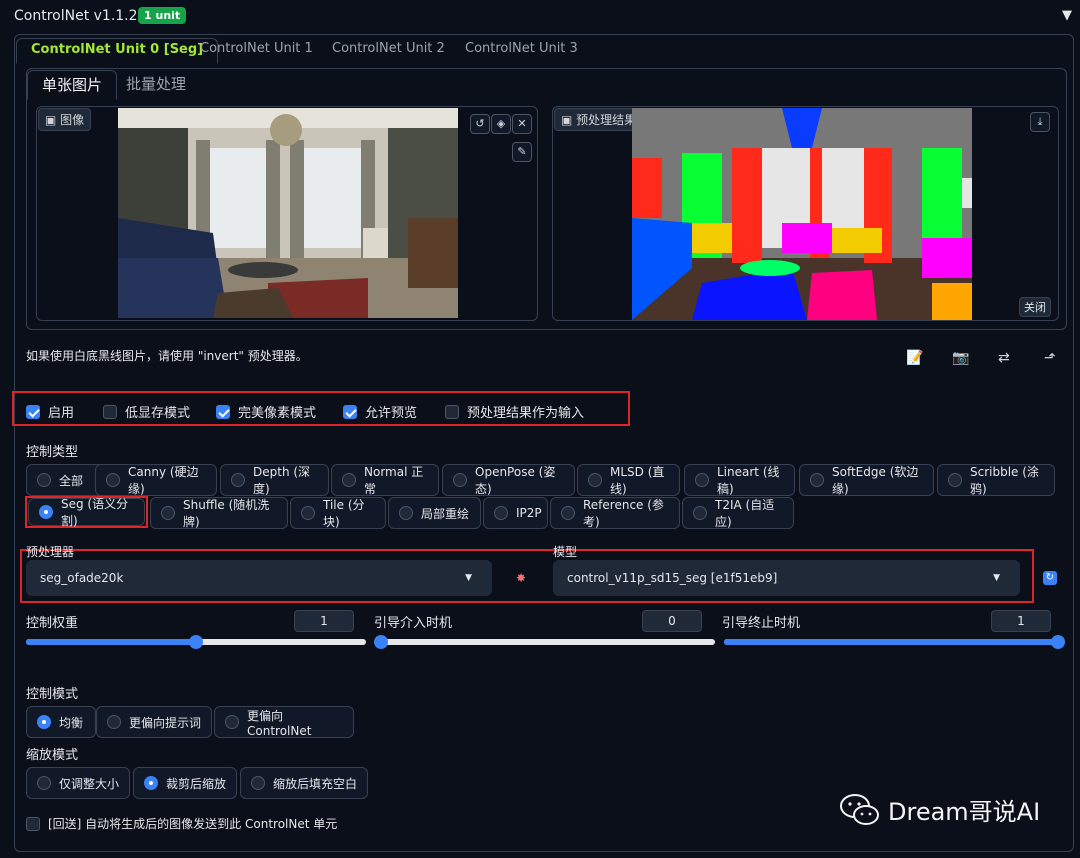 This screenshot has width=1080, height=858. Describe the element at coordinates (50, 552) in the screenshot. I see `preprocessor-label: 预处理器` at that location.